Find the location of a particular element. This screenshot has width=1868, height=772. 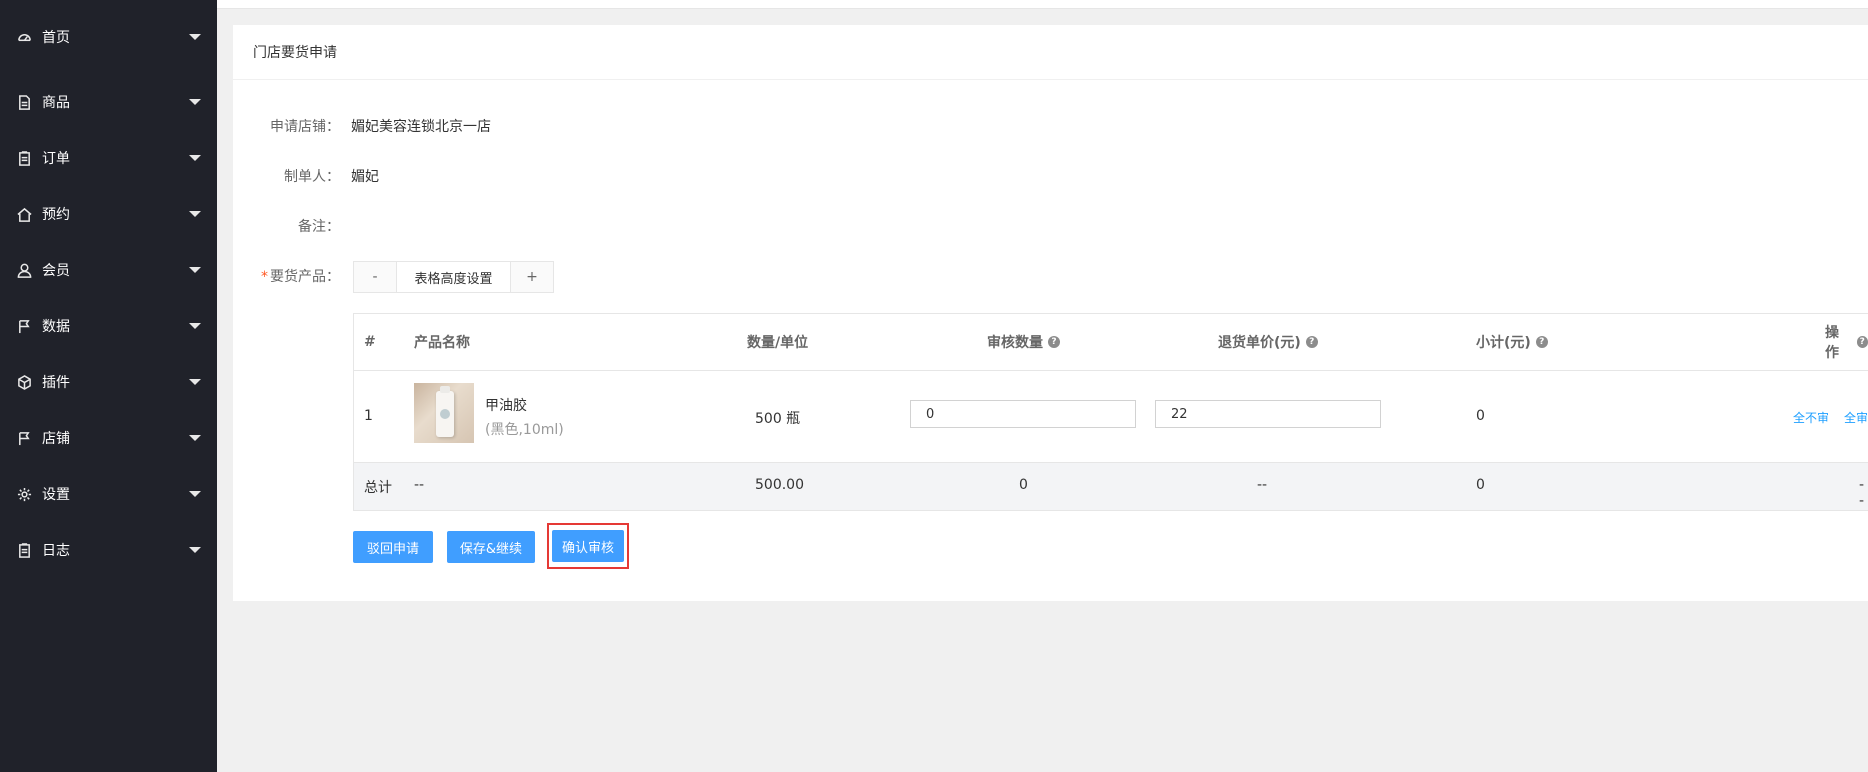

store-row: 申请店铺： 媚妃美容连锁北京一店 is located at coordinates (362, 126).